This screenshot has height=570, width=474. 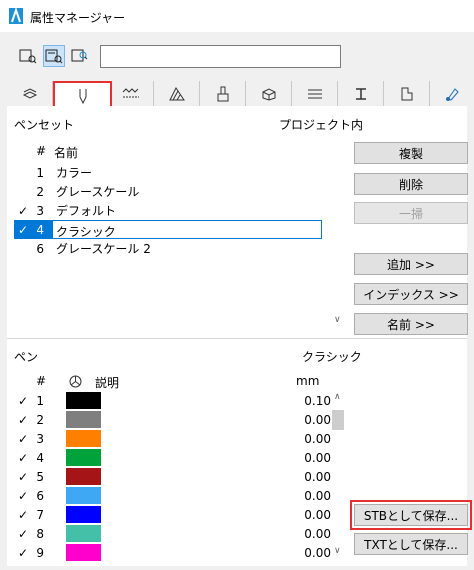 I want to click on pen-header-num: #, so click(x=41, y=381).